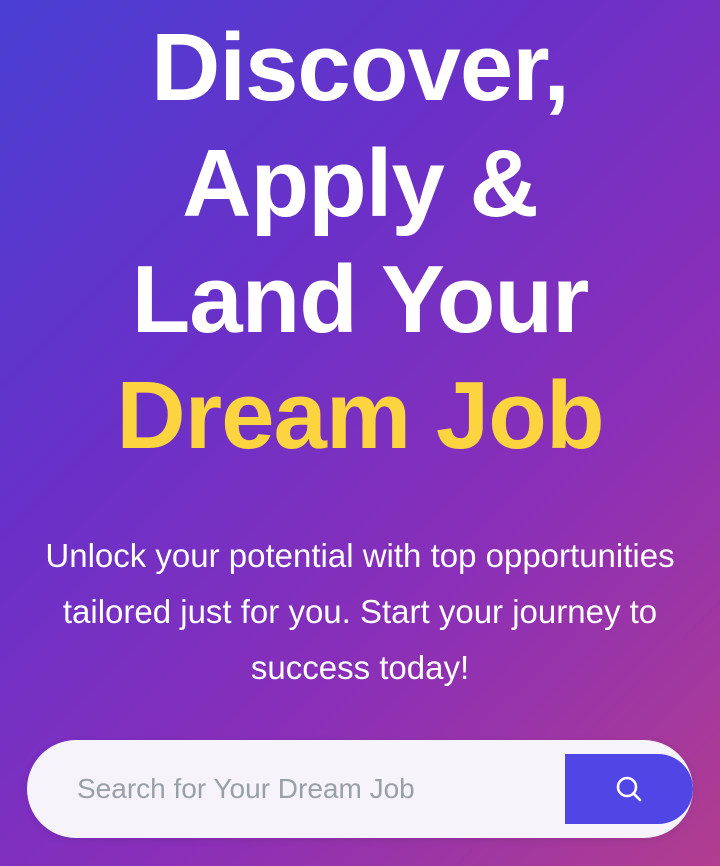 This screenshot has width=720, height=866. I want to click on headline-line-dream-job: Dream Job, so click(360, 415).